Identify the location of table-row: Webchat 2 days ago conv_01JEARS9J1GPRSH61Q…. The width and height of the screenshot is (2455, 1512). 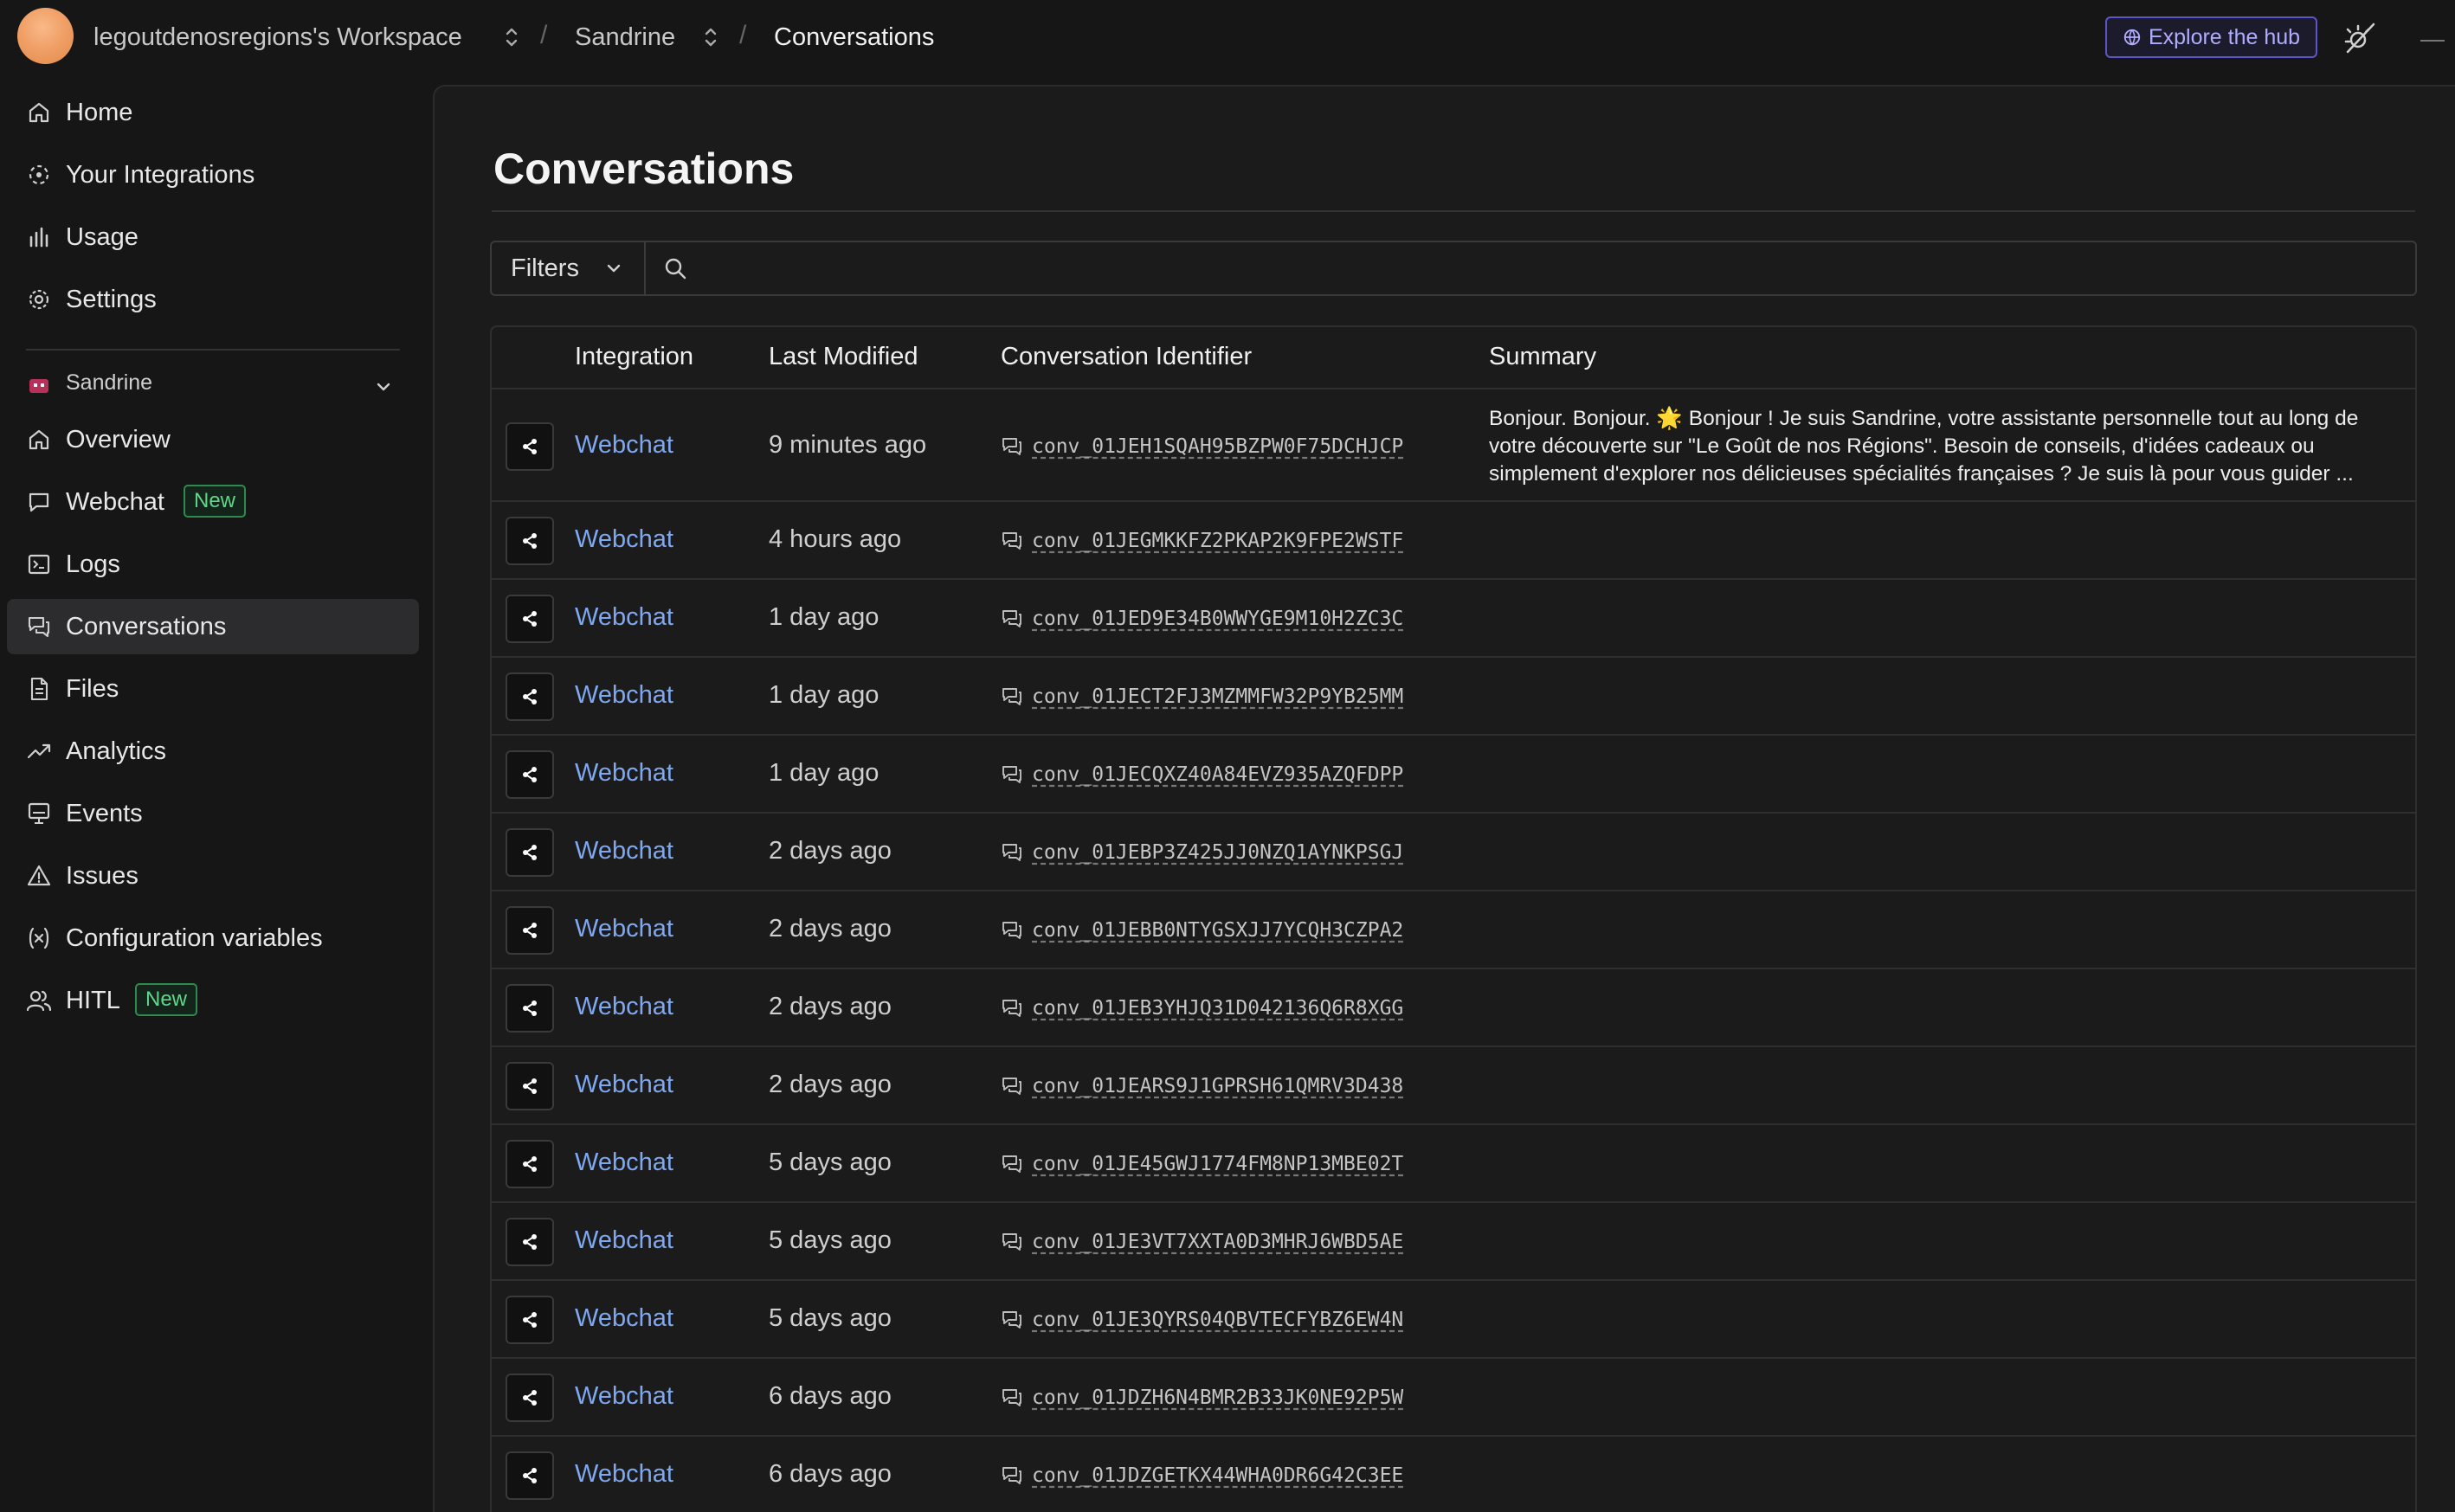
(1453, 1086).